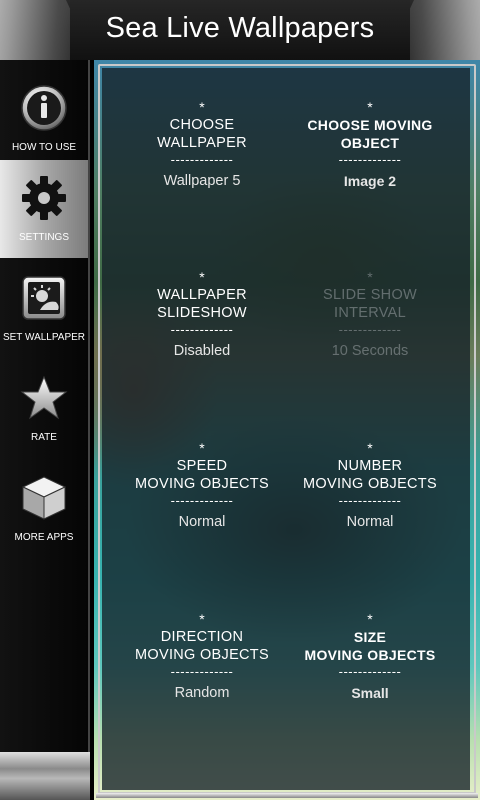 The width and height of the screenshot is (480, 800). Describe the element at coordinates (202, 181) in the screenshot. I see `setting-value: Wallpaper 5` at that location.